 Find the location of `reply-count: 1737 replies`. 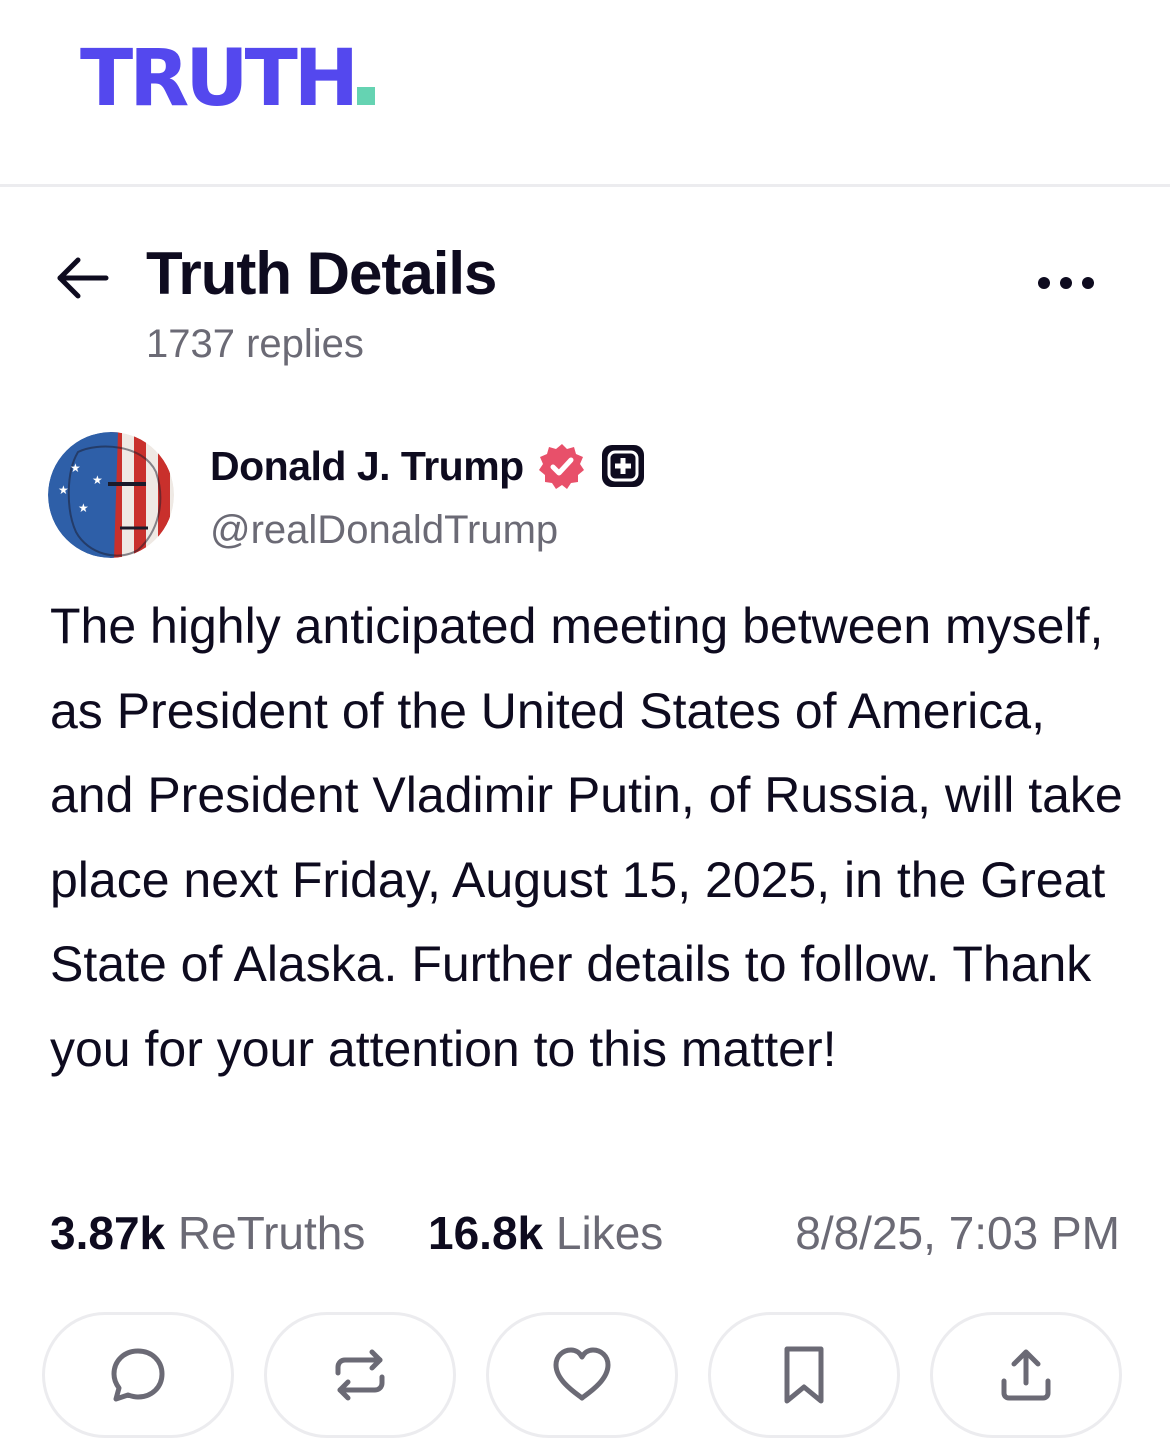

reply-count: 1737 replies is located at coordinates (255, 344).